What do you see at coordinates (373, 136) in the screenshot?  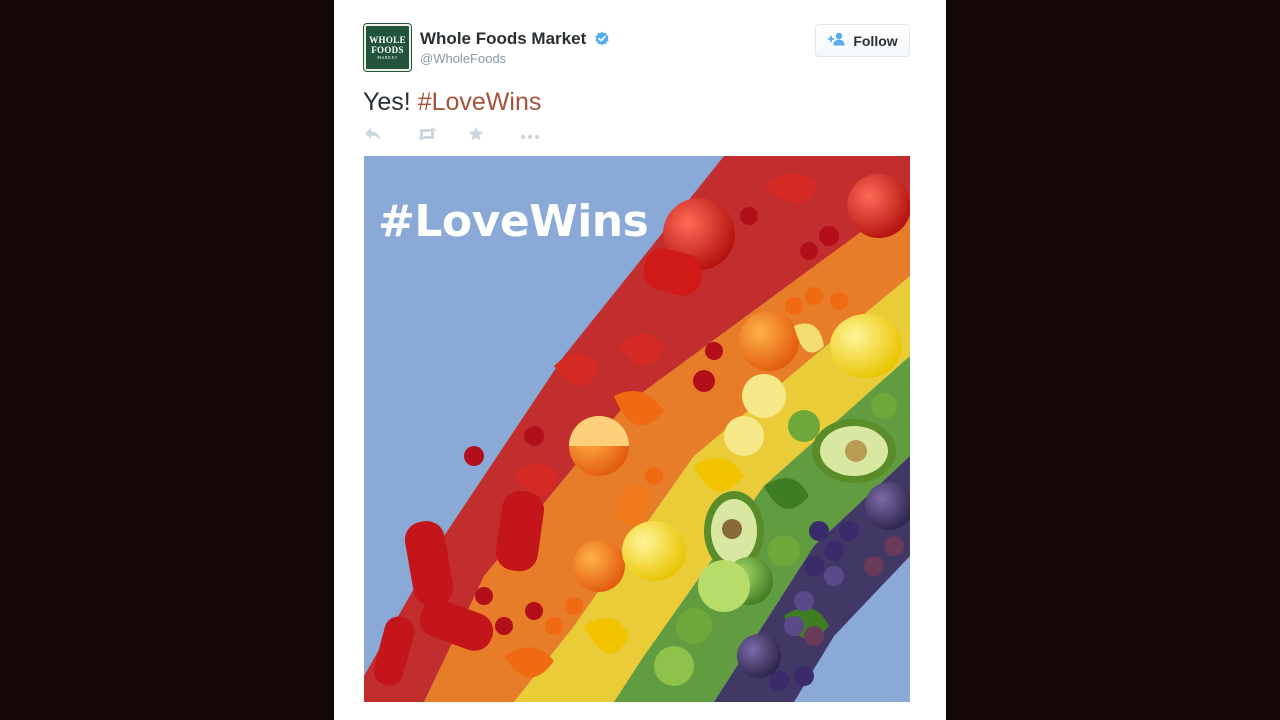 I see `reply-icon` at bounding box center [373, 136].